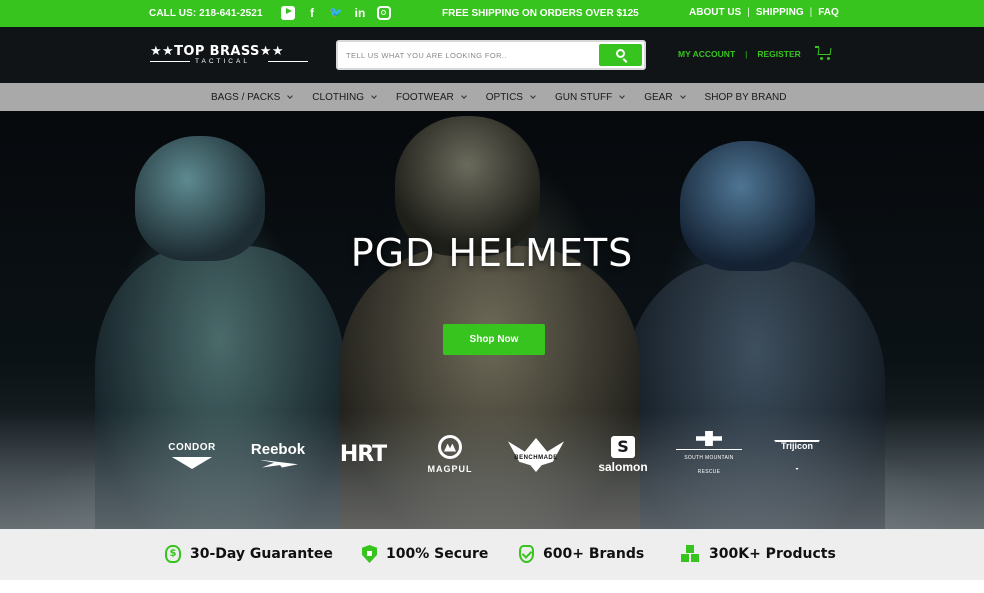 The image size is (984, 593). What do you see at coordinates (540, 13) in the screenshot?
I see `free-shipping-message: FREE SHIPPING ON ORDERS OVER $125` at bounding box center [540, 13].